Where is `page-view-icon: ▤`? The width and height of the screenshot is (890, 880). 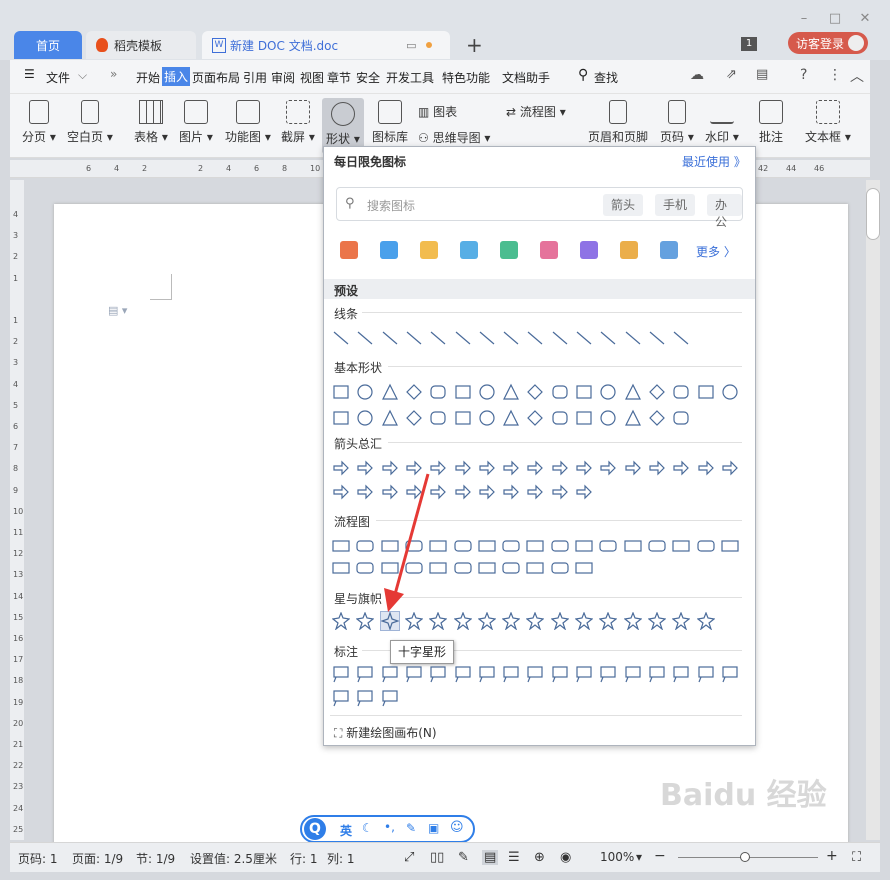 page-view-icon: ▤ is located at coordinates (490, 857).